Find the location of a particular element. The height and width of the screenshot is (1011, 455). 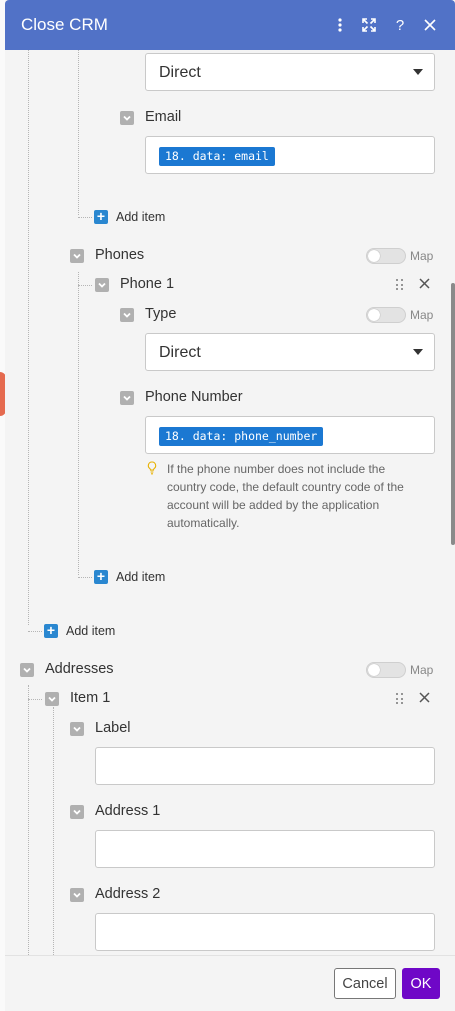

address-2-input is located at coordinates (265, 932).